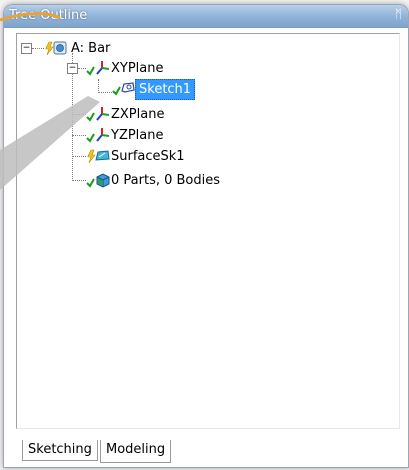 The height and width of the screenshot is (470, 409). I want to click on tree-node-label: Sketch1, so click(165, 89).